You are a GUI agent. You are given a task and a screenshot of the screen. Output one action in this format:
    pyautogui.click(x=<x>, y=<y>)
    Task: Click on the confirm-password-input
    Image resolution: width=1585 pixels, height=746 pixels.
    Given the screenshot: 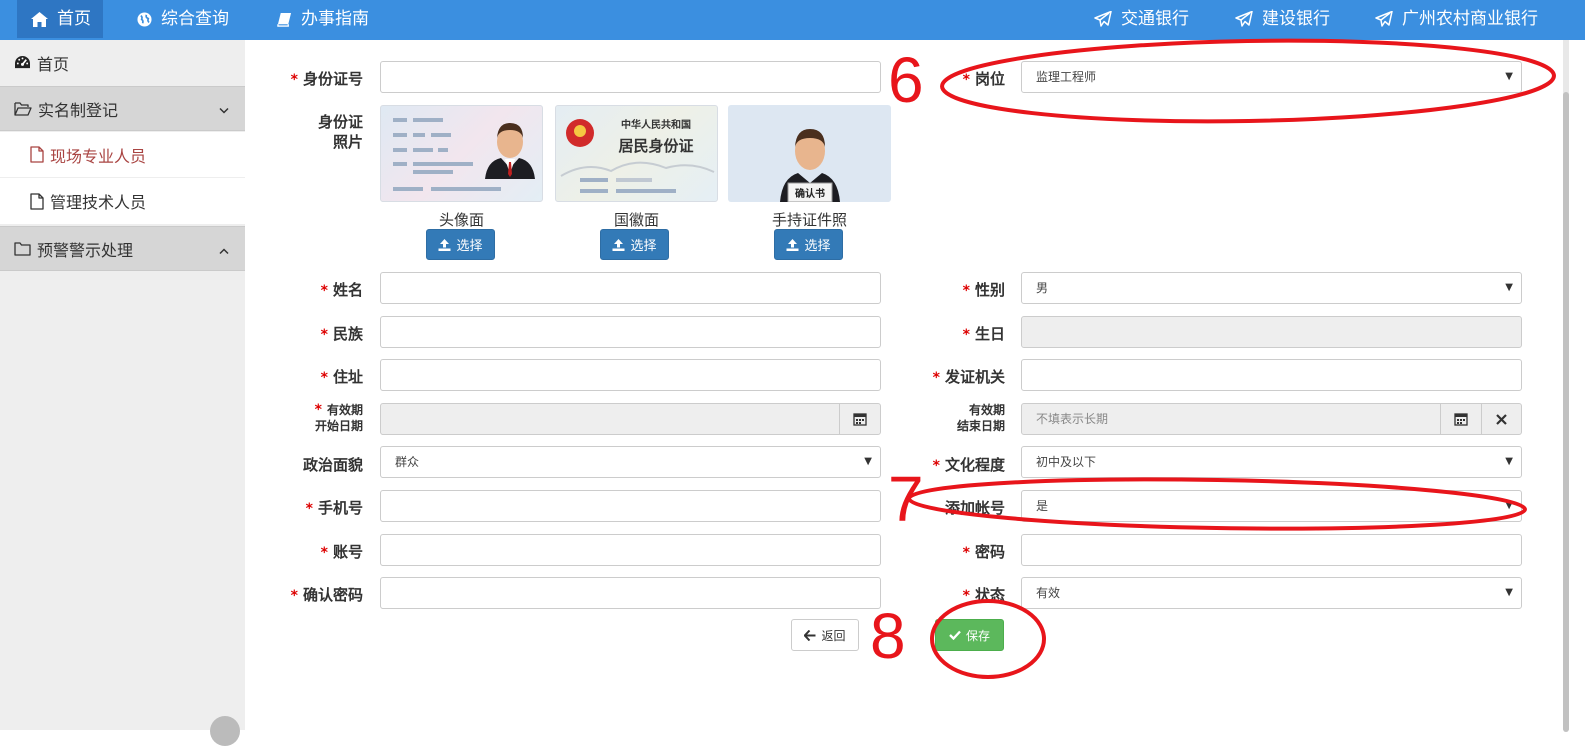 What is the action you would take?
    pyautogui.click(x=630, y=593)
    